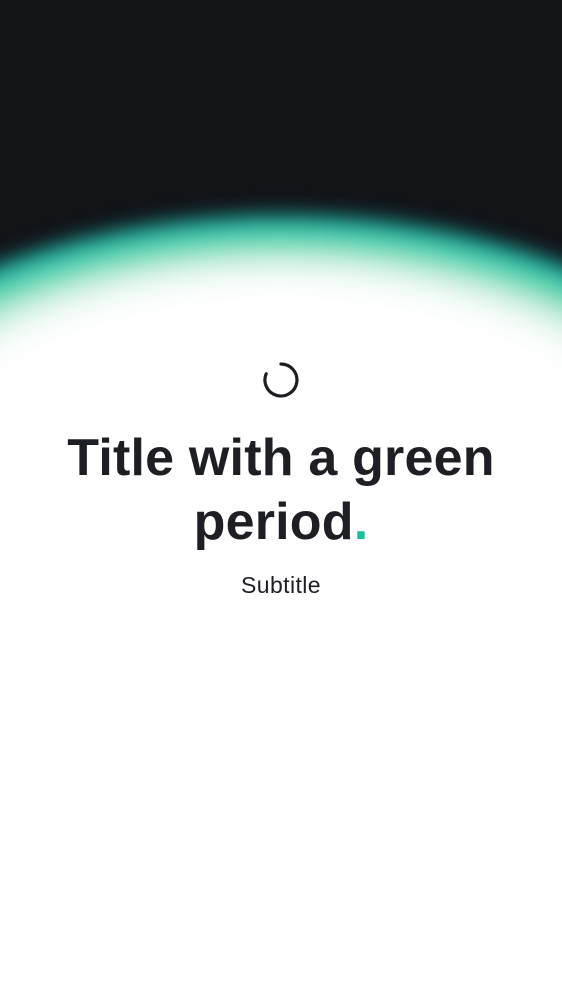 This screenshot has width=562, height=1000. I want to click on page-title: Title with a green period., so click(281, 490).